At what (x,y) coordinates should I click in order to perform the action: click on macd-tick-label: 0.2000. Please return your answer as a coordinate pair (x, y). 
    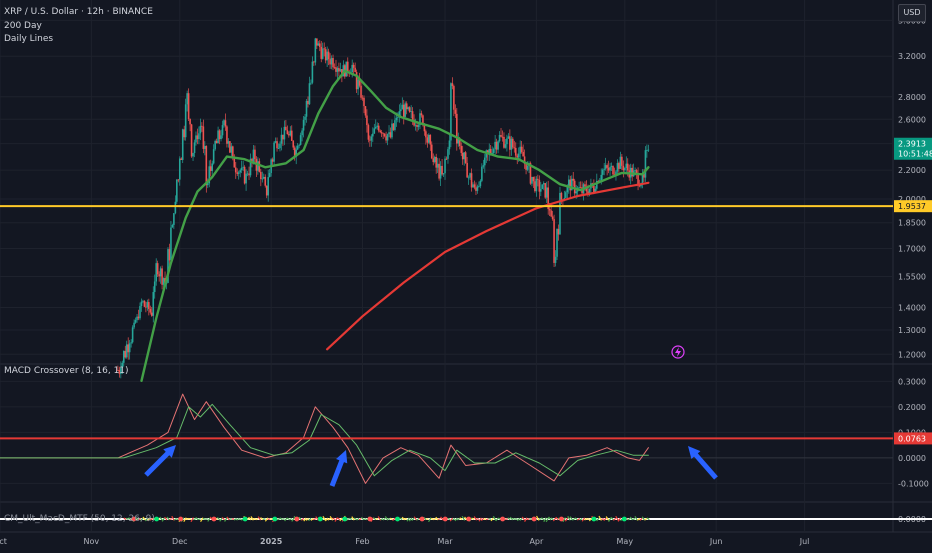
    Looking at the image, I should click on (912, 407).